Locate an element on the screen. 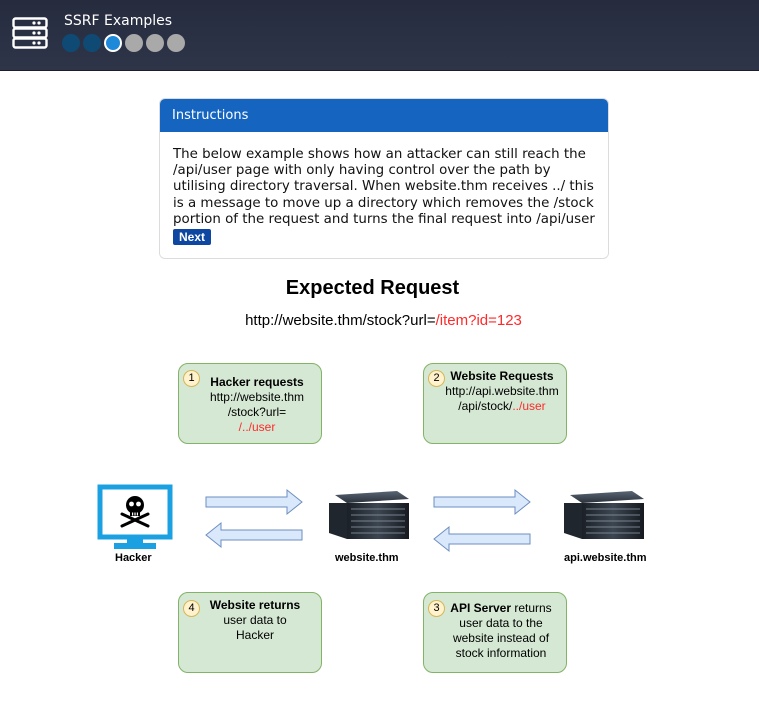 The image size is (759, 710). step-highlight: ../user is located at coordinates (529, 406).